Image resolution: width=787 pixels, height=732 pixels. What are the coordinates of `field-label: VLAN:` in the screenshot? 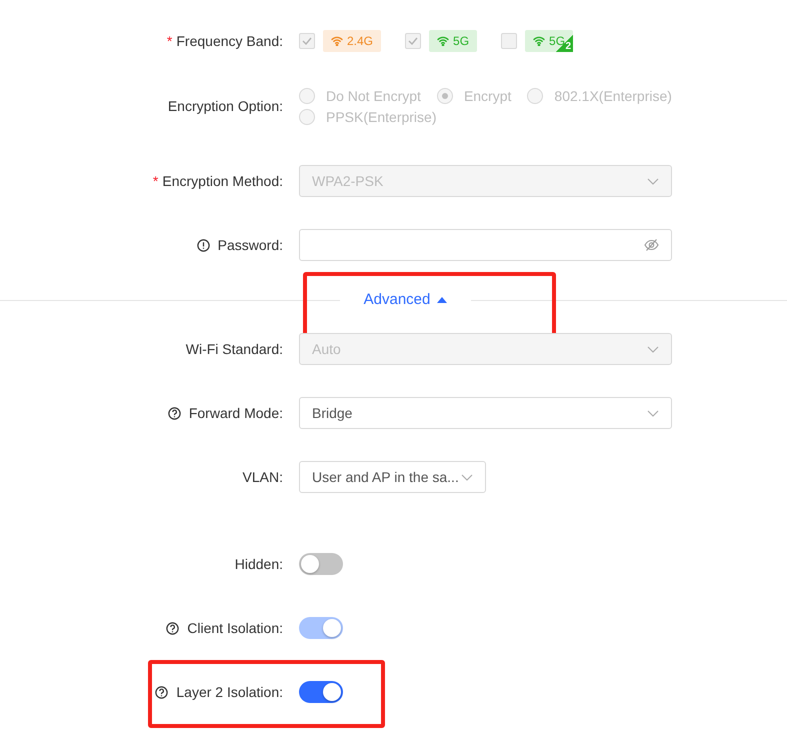 It's located at (262, 477).